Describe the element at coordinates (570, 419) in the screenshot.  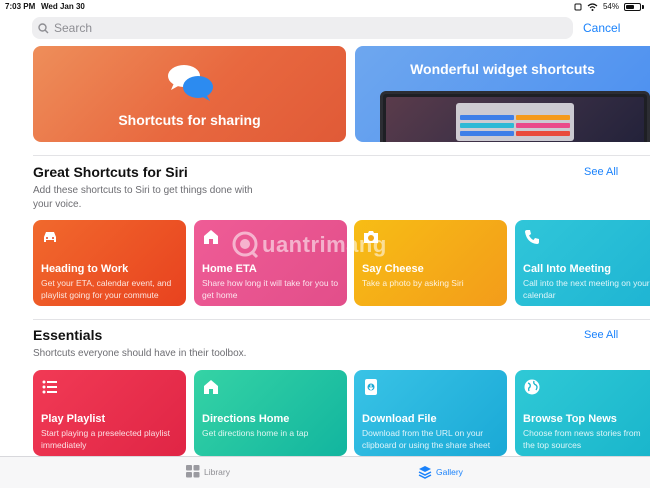
I see `card-title: Browse Top News` at that location.